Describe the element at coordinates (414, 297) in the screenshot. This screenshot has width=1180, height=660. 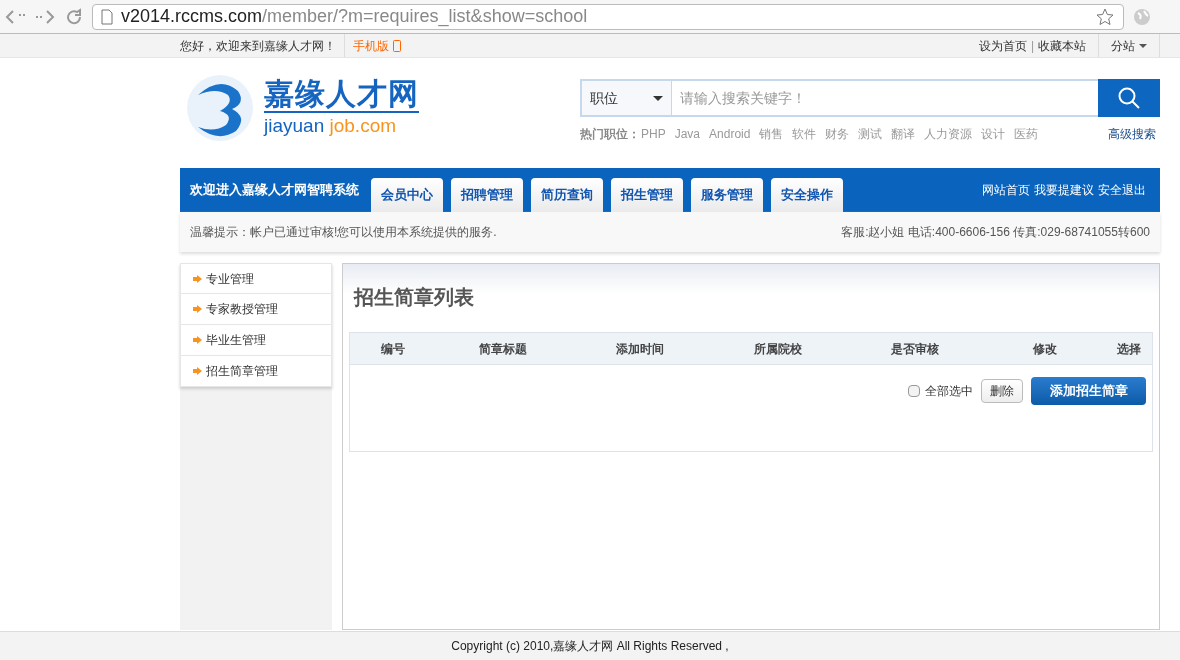
I see `page-title: 招生简章列表` at that location.